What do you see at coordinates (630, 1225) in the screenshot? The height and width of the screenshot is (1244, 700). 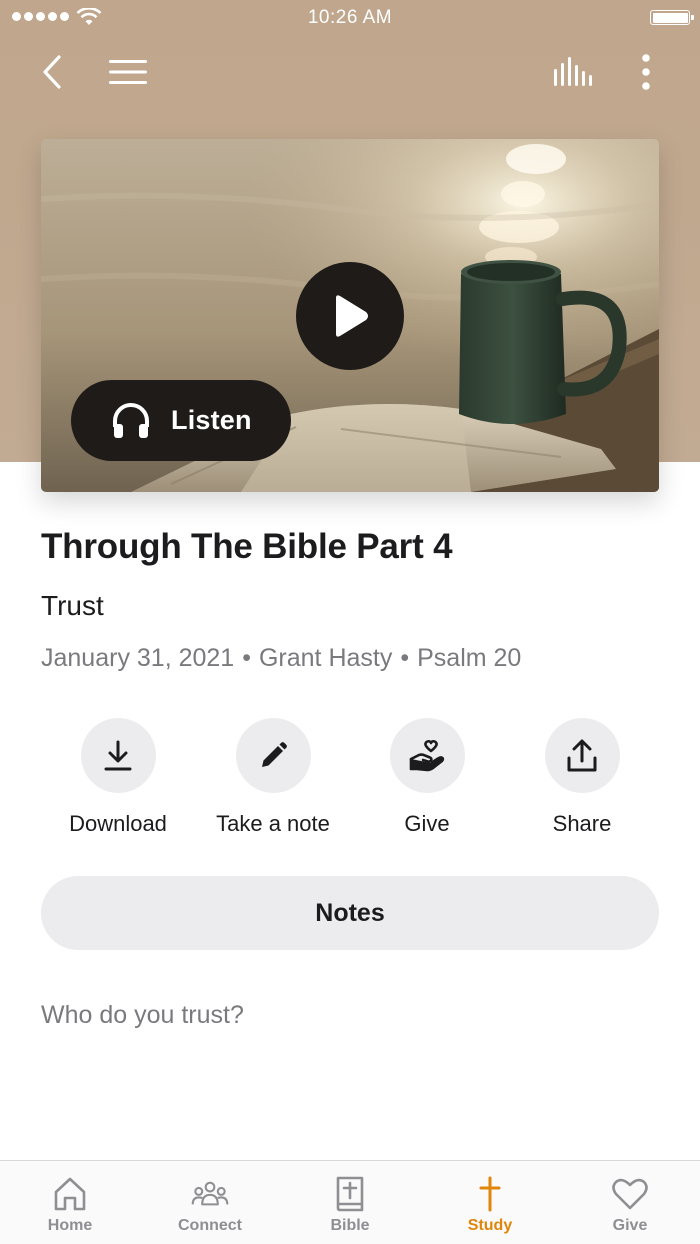 I see `tab-give-label: Give` at bounding box center [630, 1225].